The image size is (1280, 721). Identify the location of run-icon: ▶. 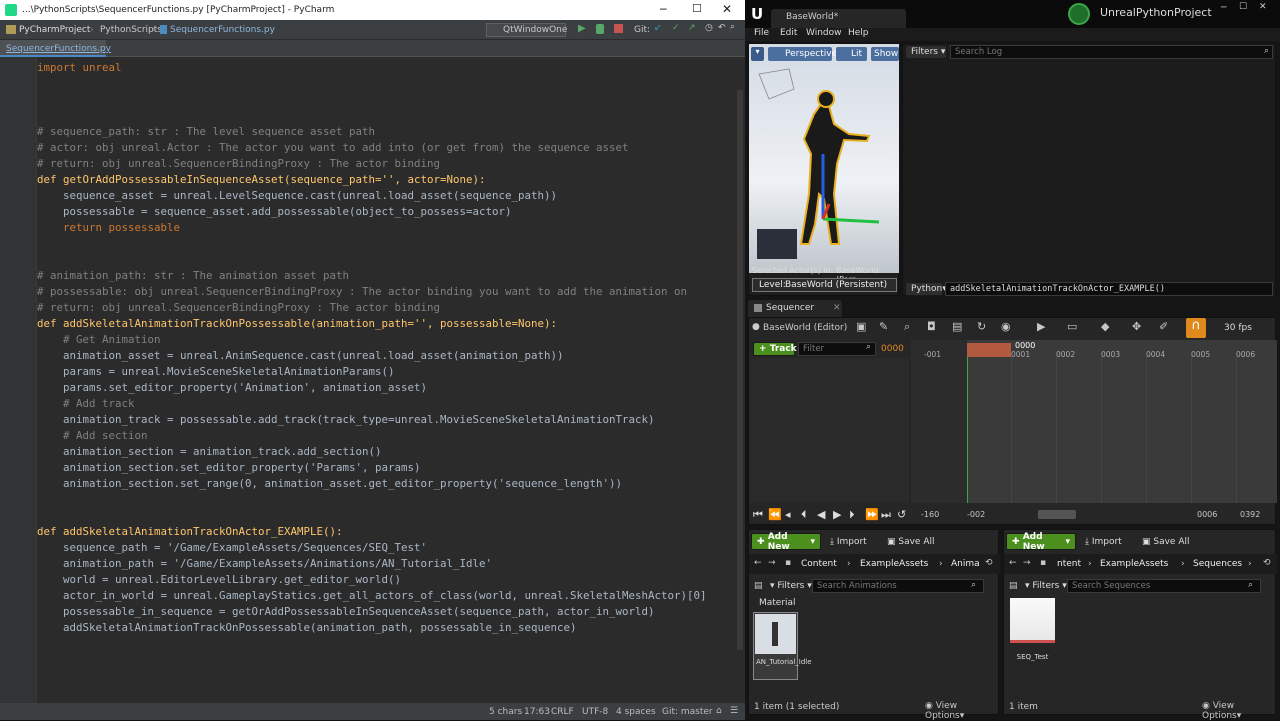
(582, 28).